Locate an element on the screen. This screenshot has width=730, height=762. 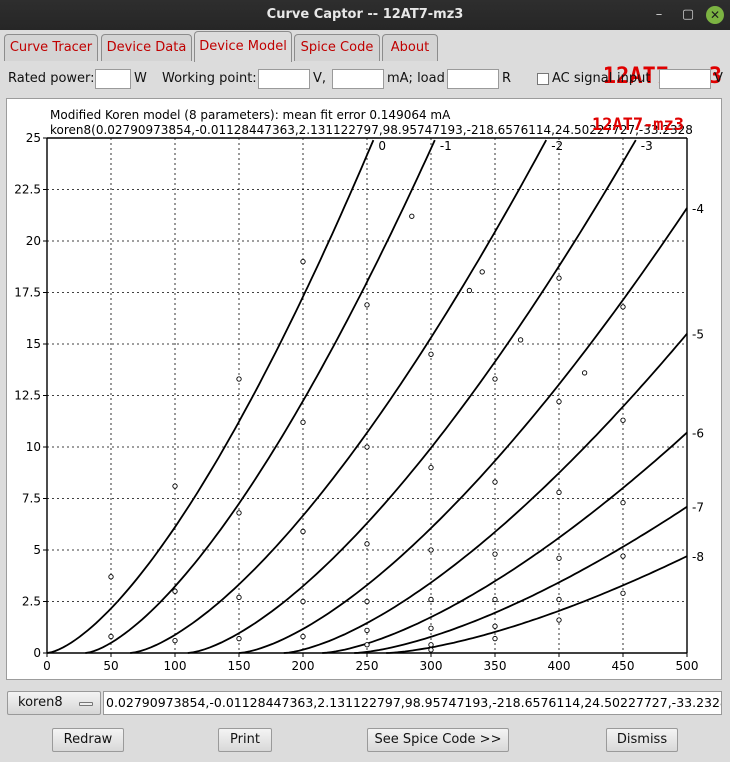
curve-label--2: -2 is located at coordinates (557, 146).